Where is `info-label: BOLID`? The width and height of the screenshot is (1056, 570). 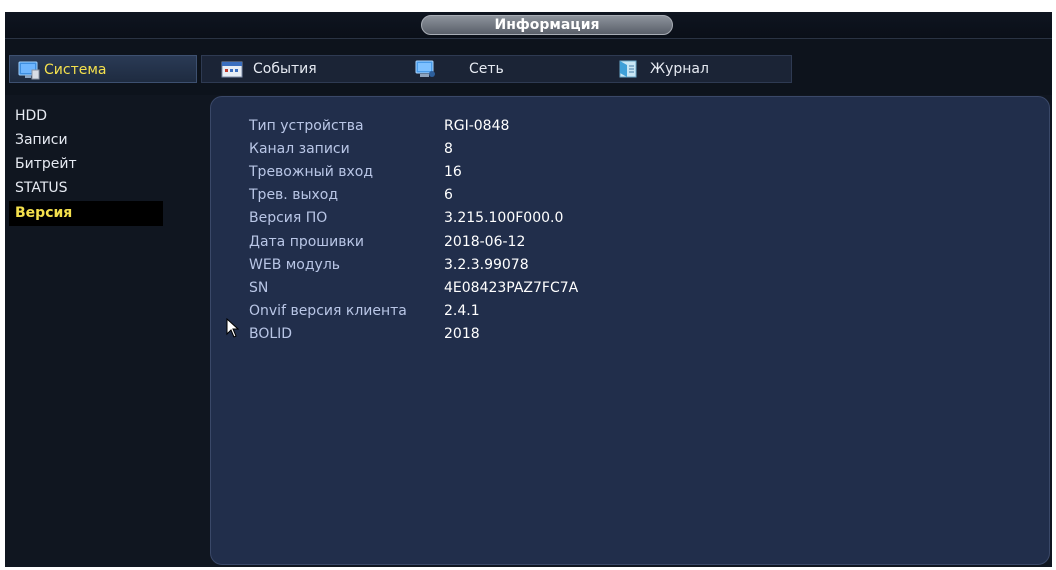 info-label: BOLID is located at coordinates (271, 334).